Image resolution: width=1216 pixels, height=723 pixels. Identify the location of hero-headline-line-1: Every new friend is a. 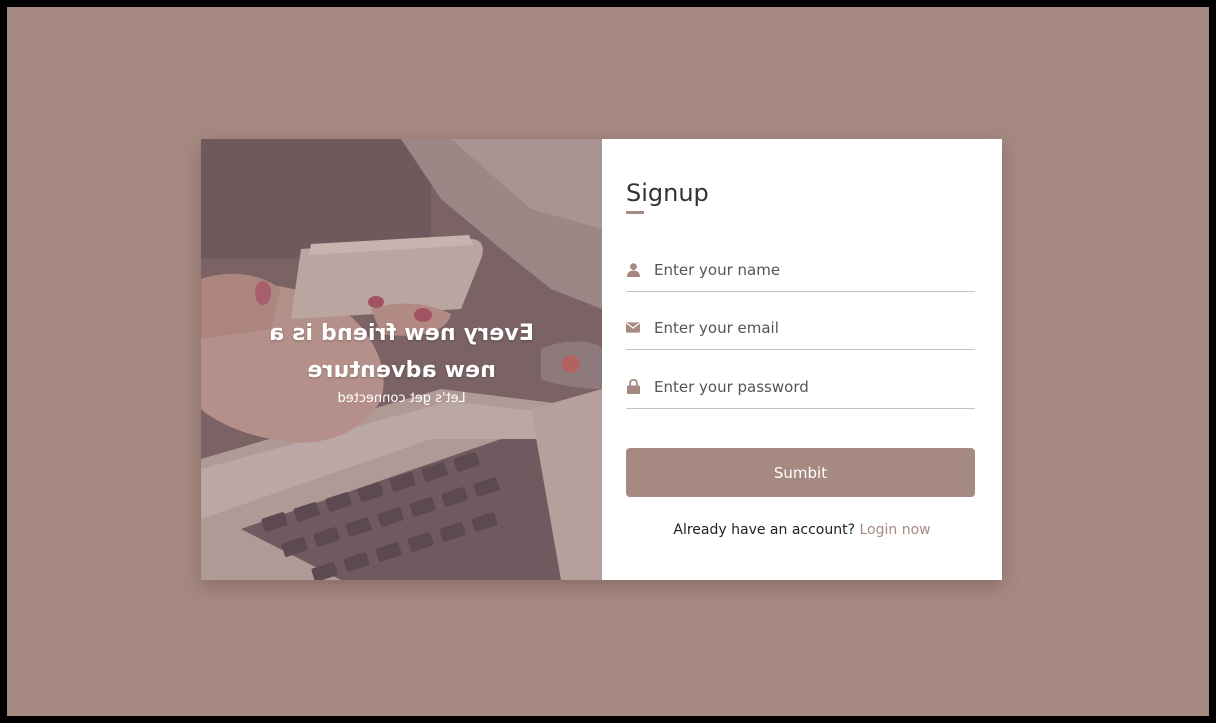
(401, 333).